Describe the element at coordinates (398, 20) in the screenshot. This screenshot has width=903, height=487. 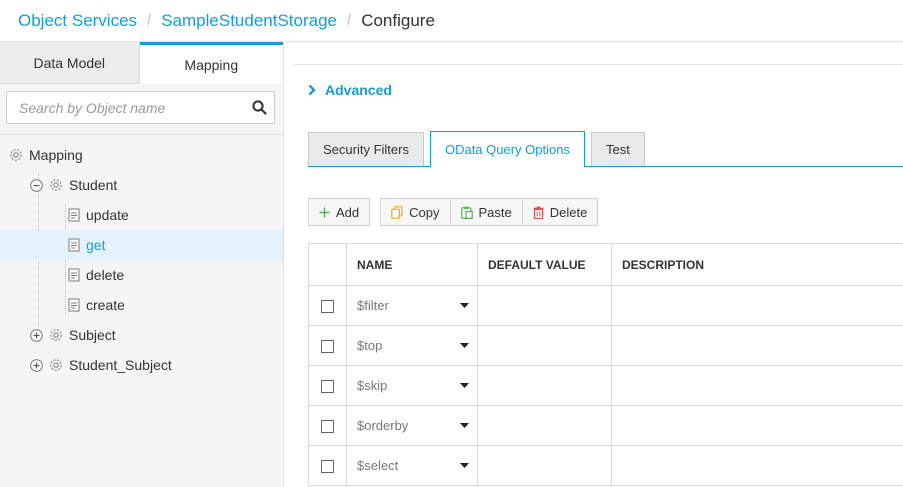
I see `breadcrumb-configure: Configure` at that location.